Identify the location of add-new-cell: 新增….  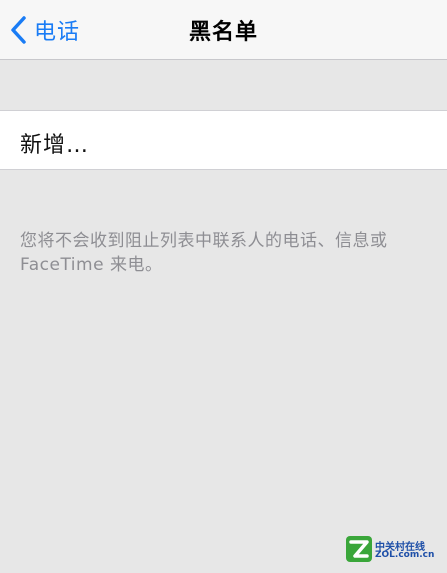
(223, 140).